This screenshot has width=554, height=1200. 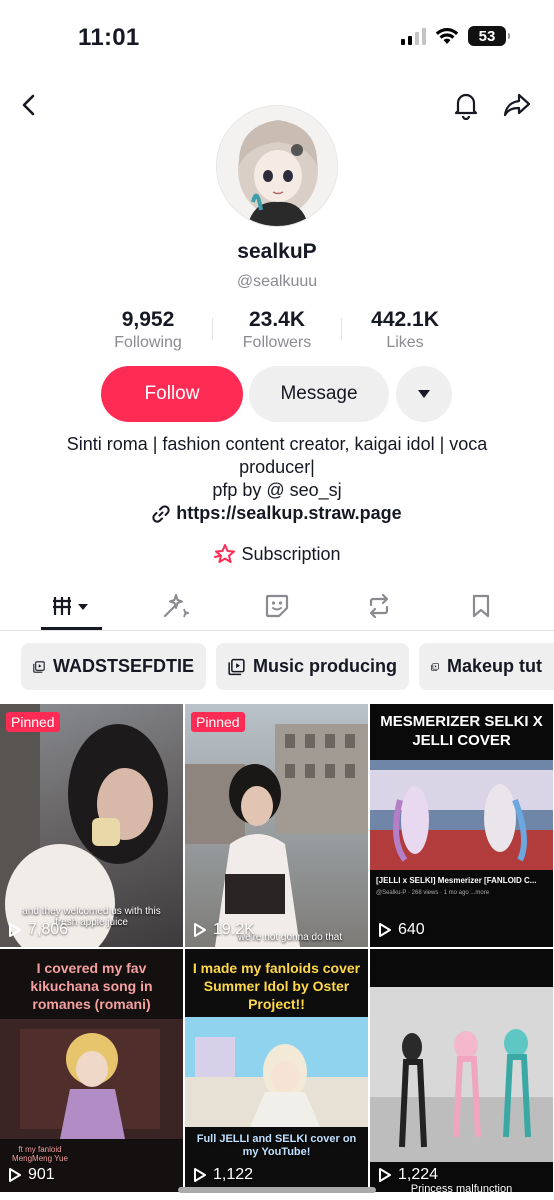 I want to click on followers-stat: 23.4K Followers, so click(x=277, y=330).